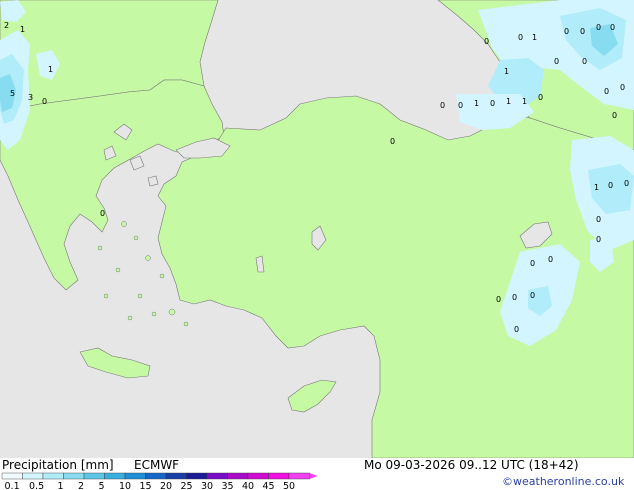 The image size is (634, 490). I want to click on colorbar-tick-label: 5, so click(102, 485).